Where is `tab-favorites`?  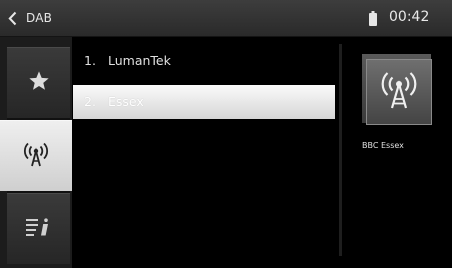
tab-favorites is located at coordinates (38, 82).